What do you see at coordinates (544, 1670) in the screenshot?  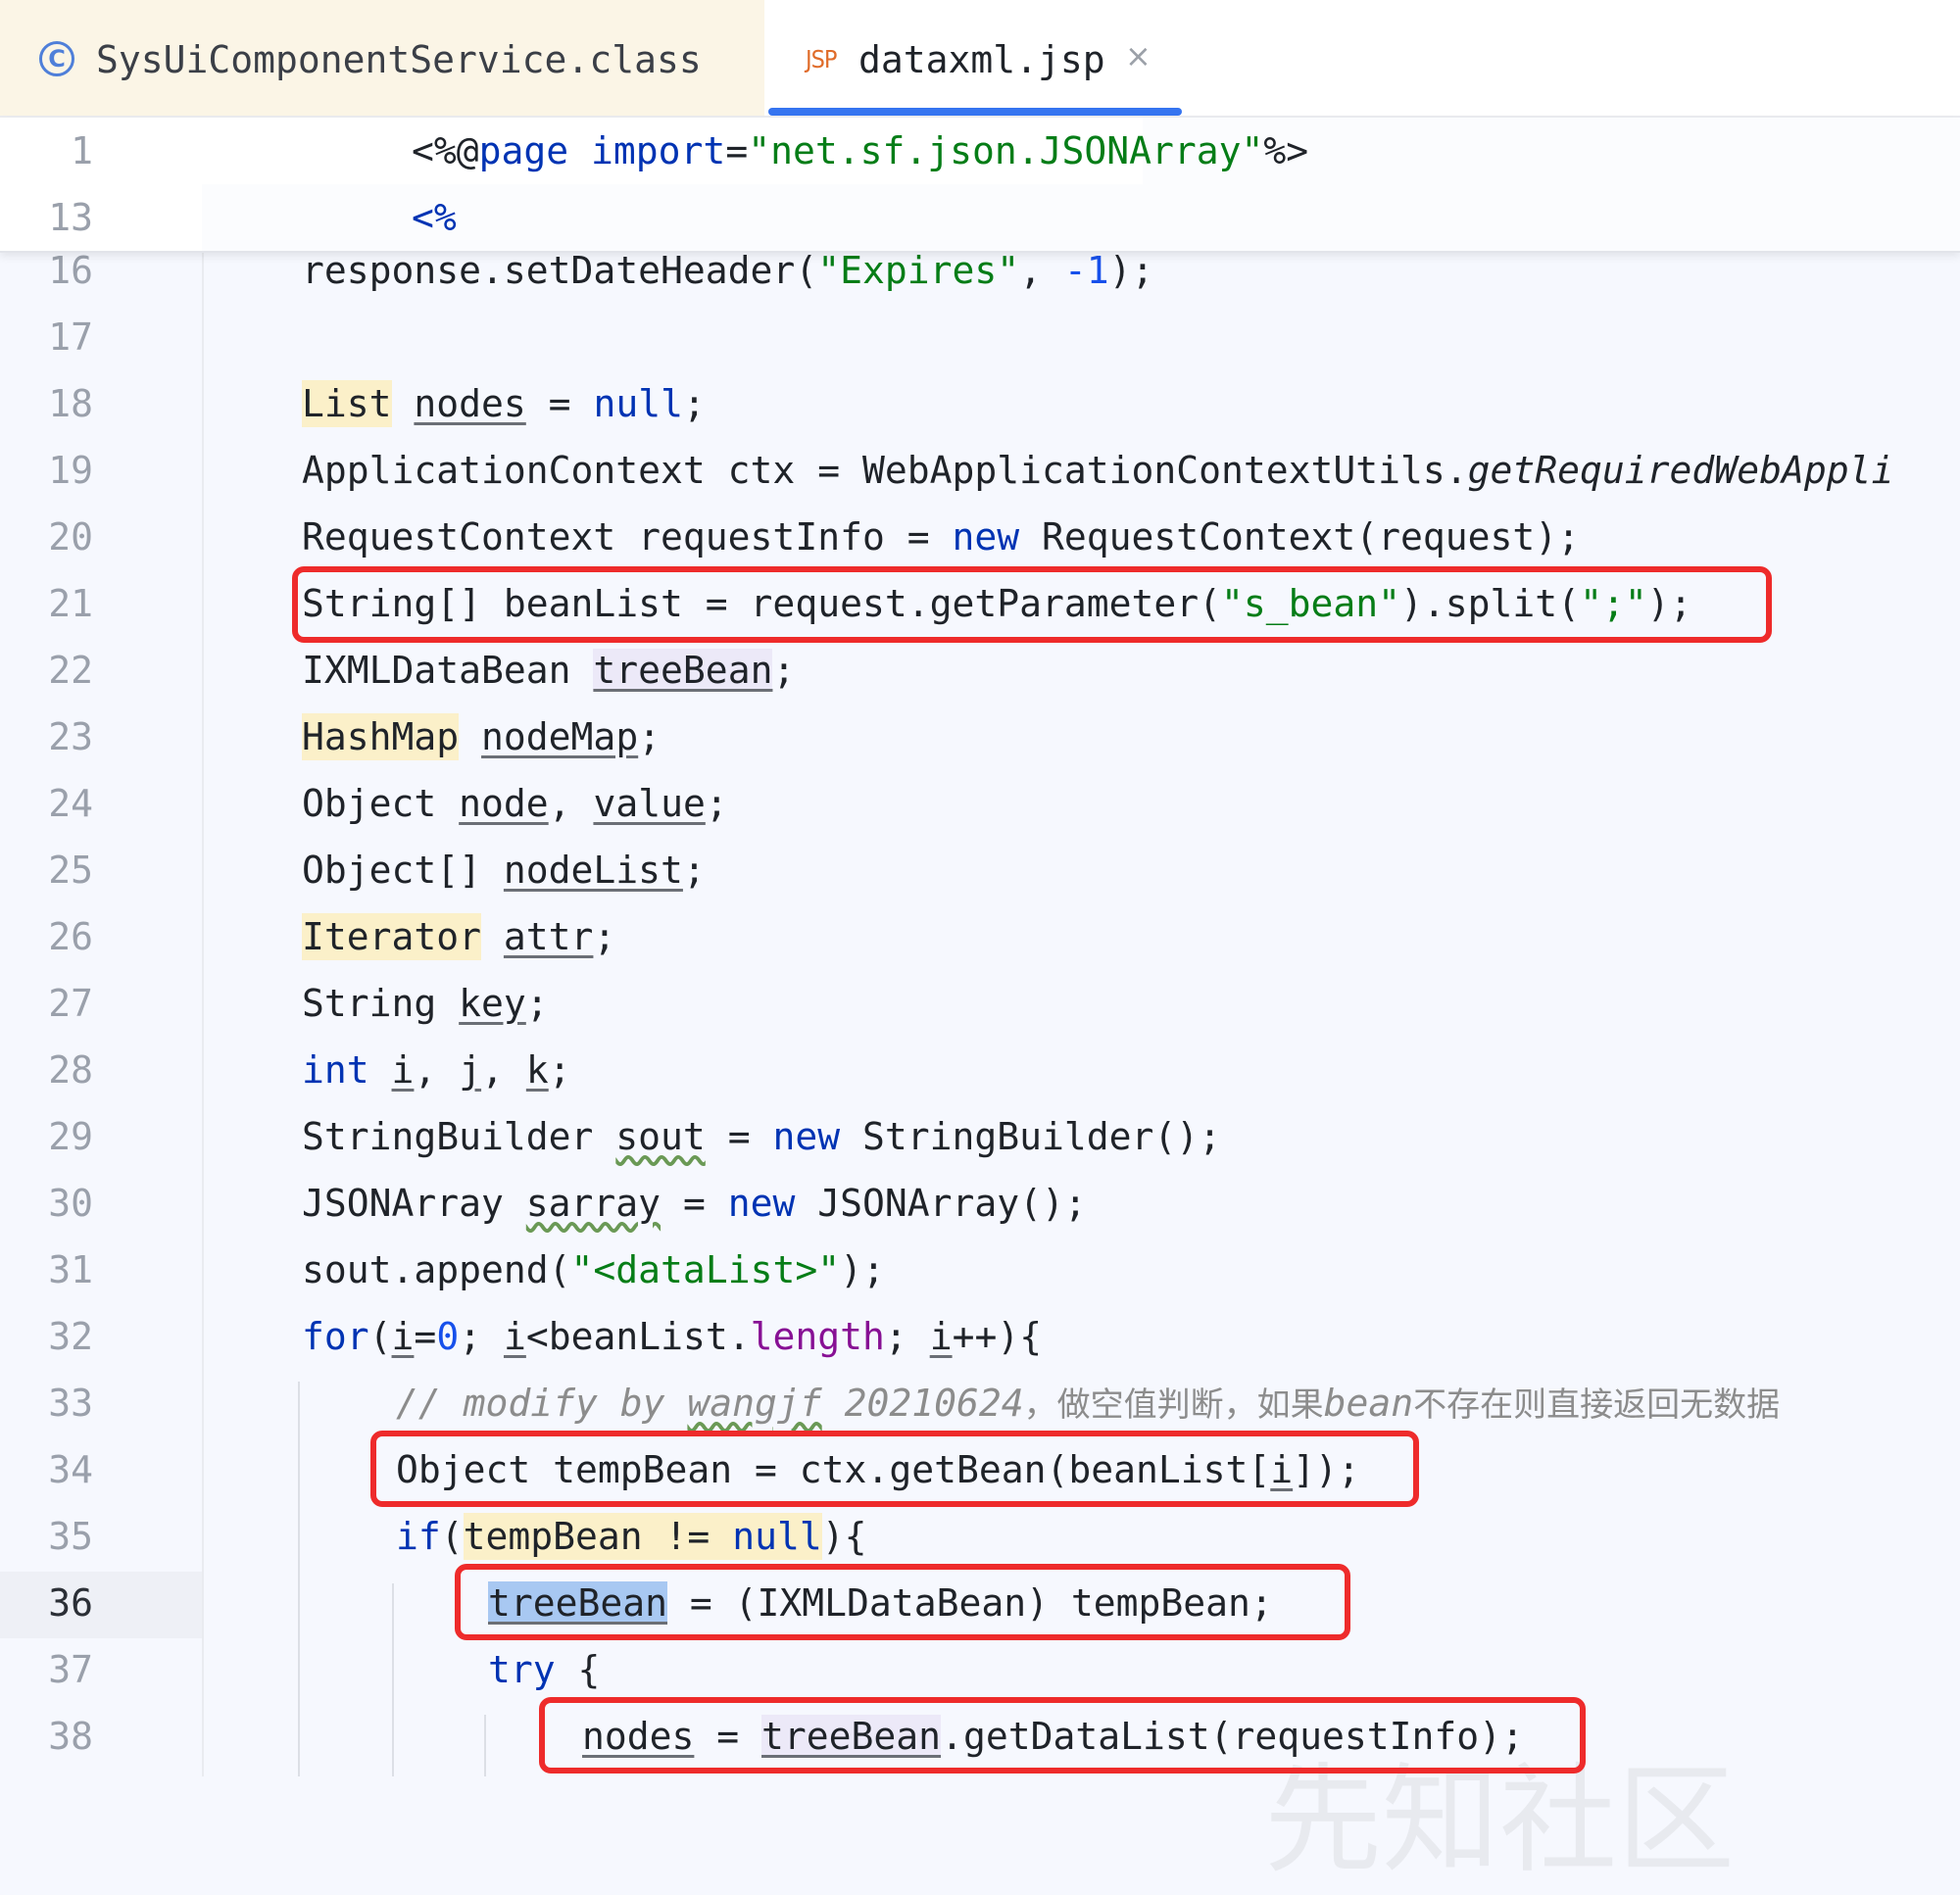 I see `code-line-37: try {` at bounding box center [544, 1670].